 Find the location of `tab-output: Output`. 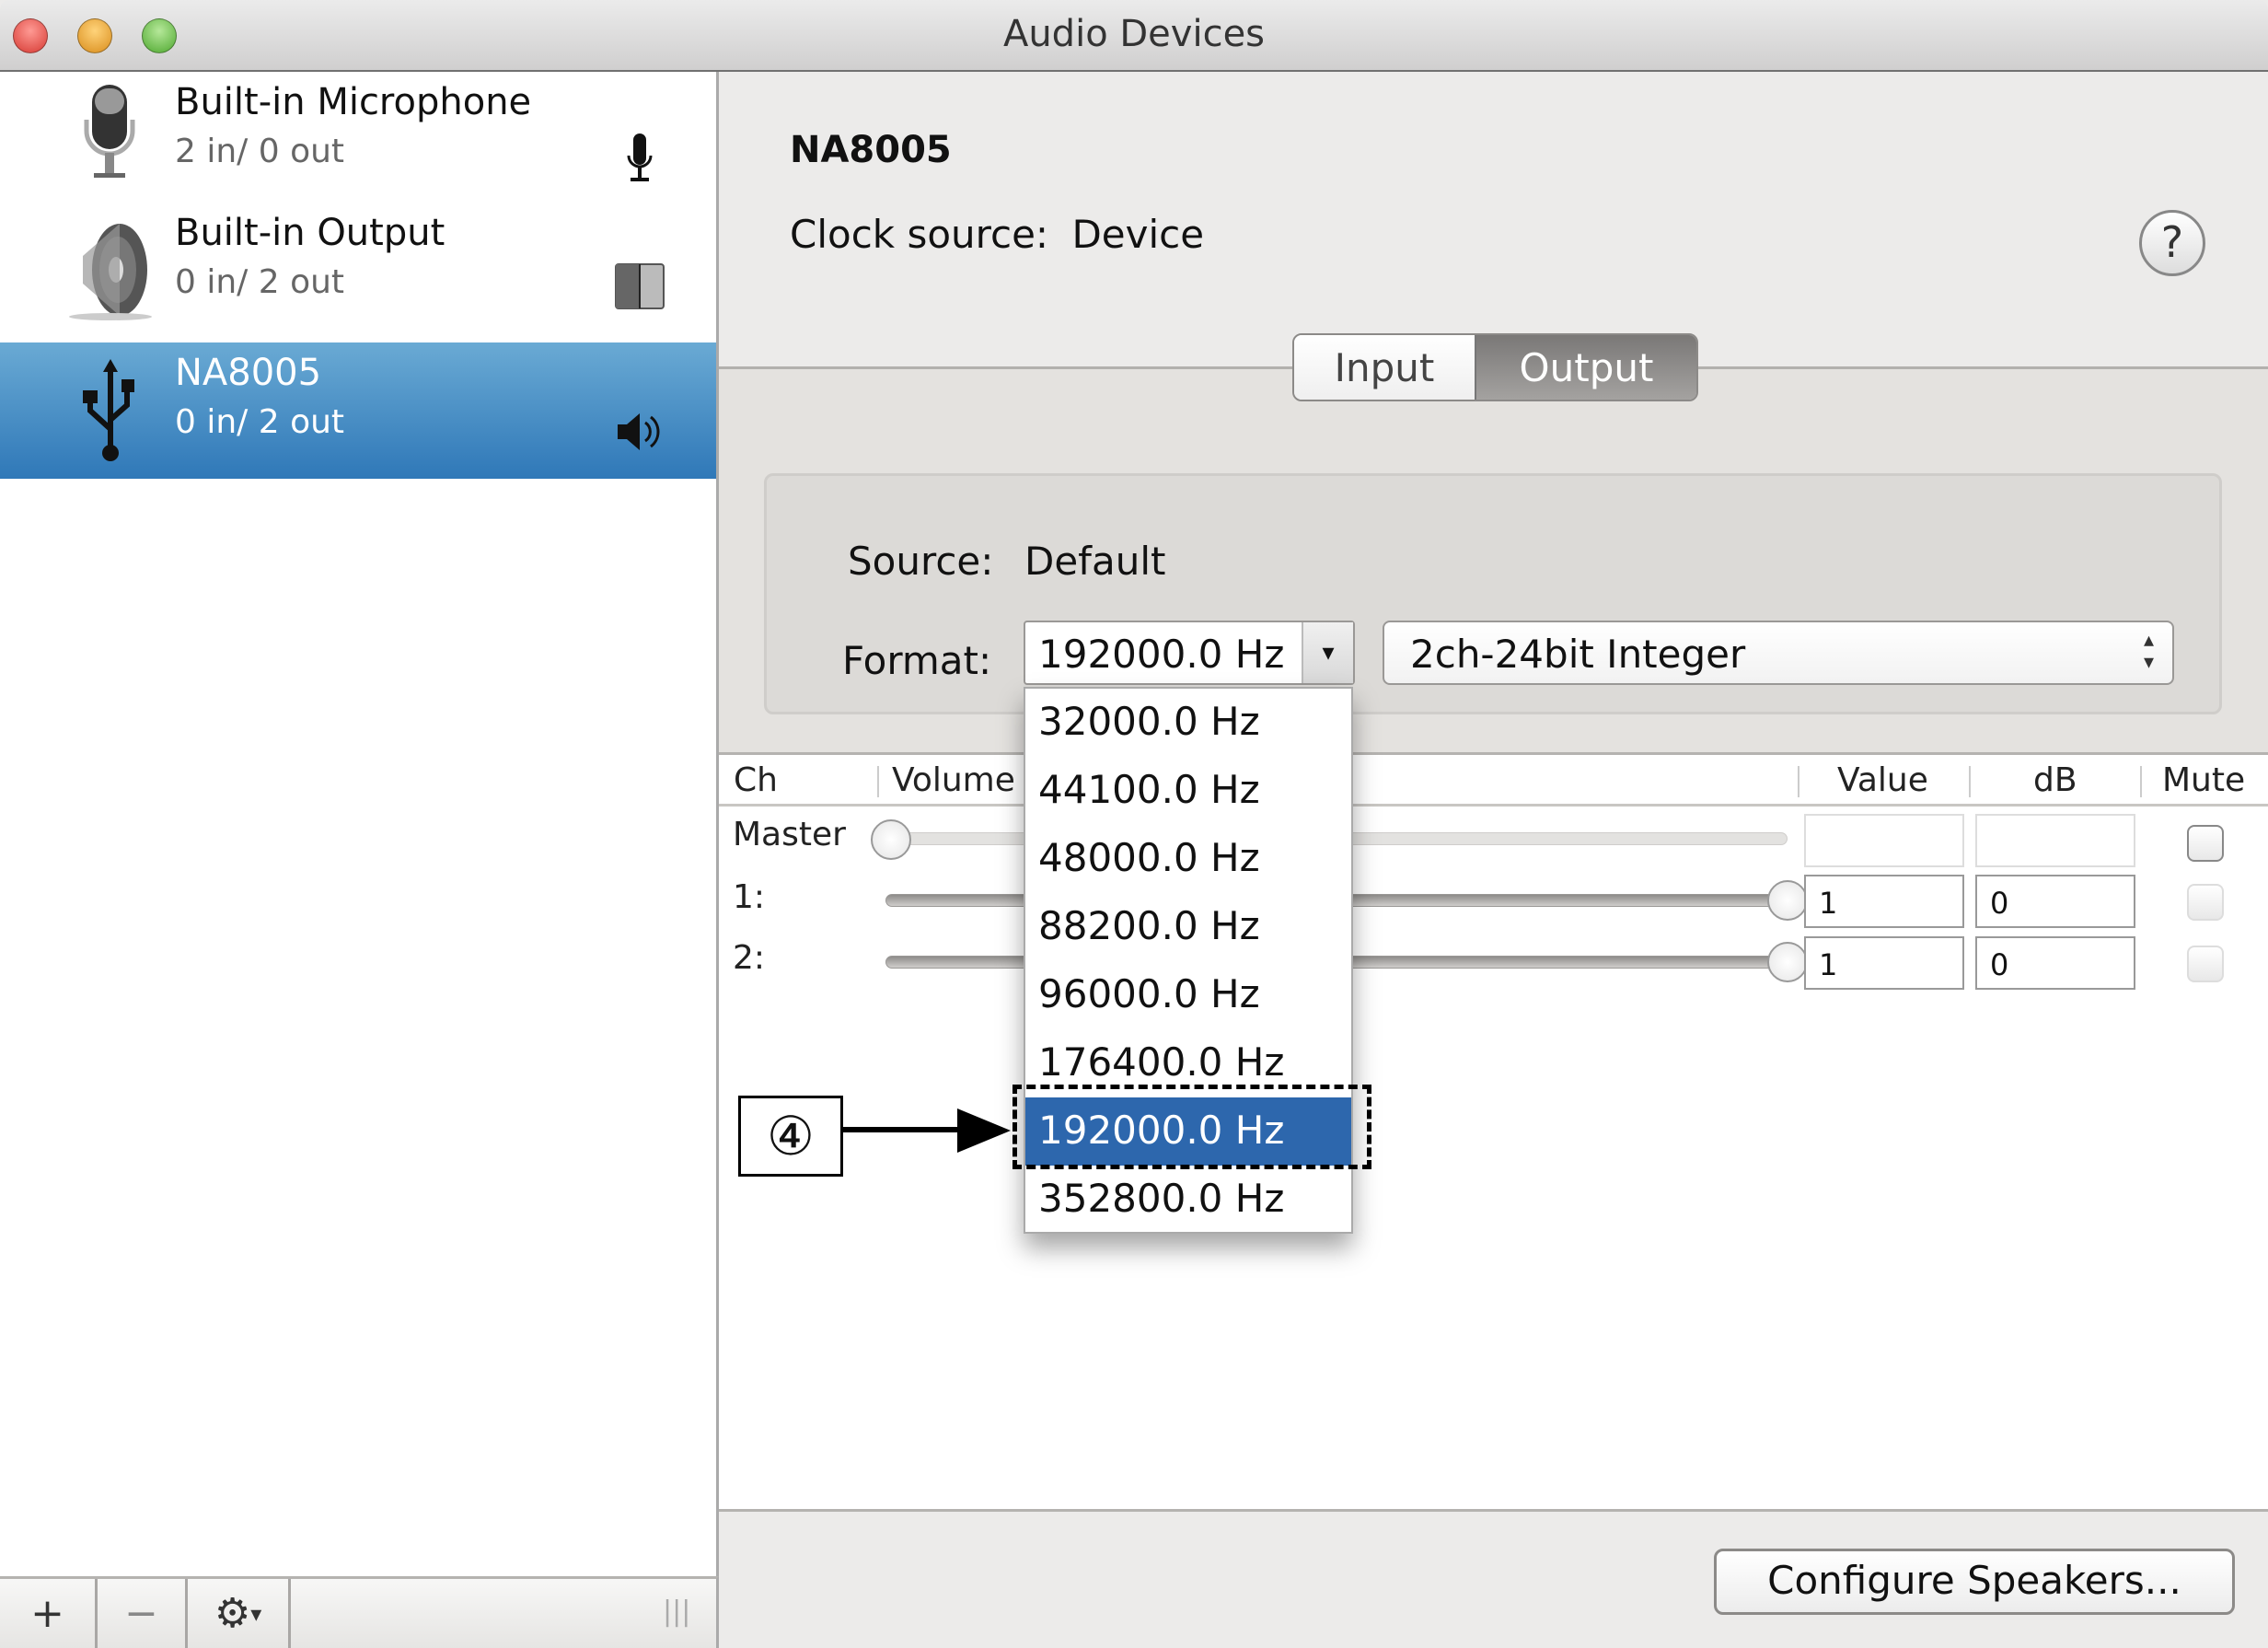

tab-output: Output is located at coordinates (1585, 367).